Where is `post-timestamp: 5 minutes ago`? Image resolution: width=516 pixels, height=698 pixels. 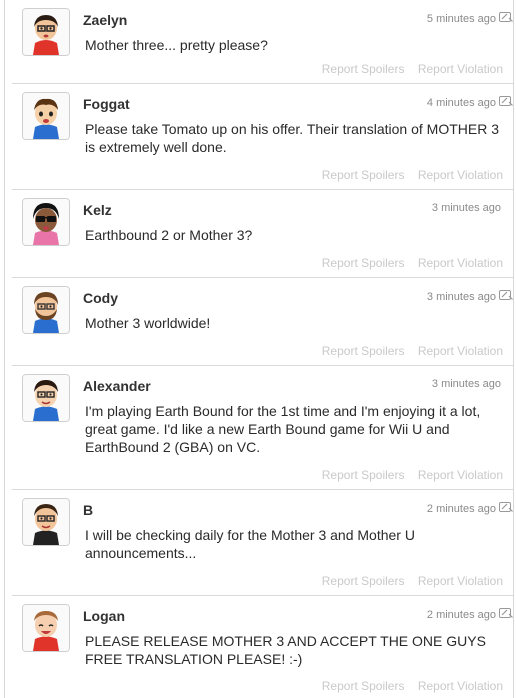
post-timestamp: 5 minutes ago is located at coordinates (470, 18).